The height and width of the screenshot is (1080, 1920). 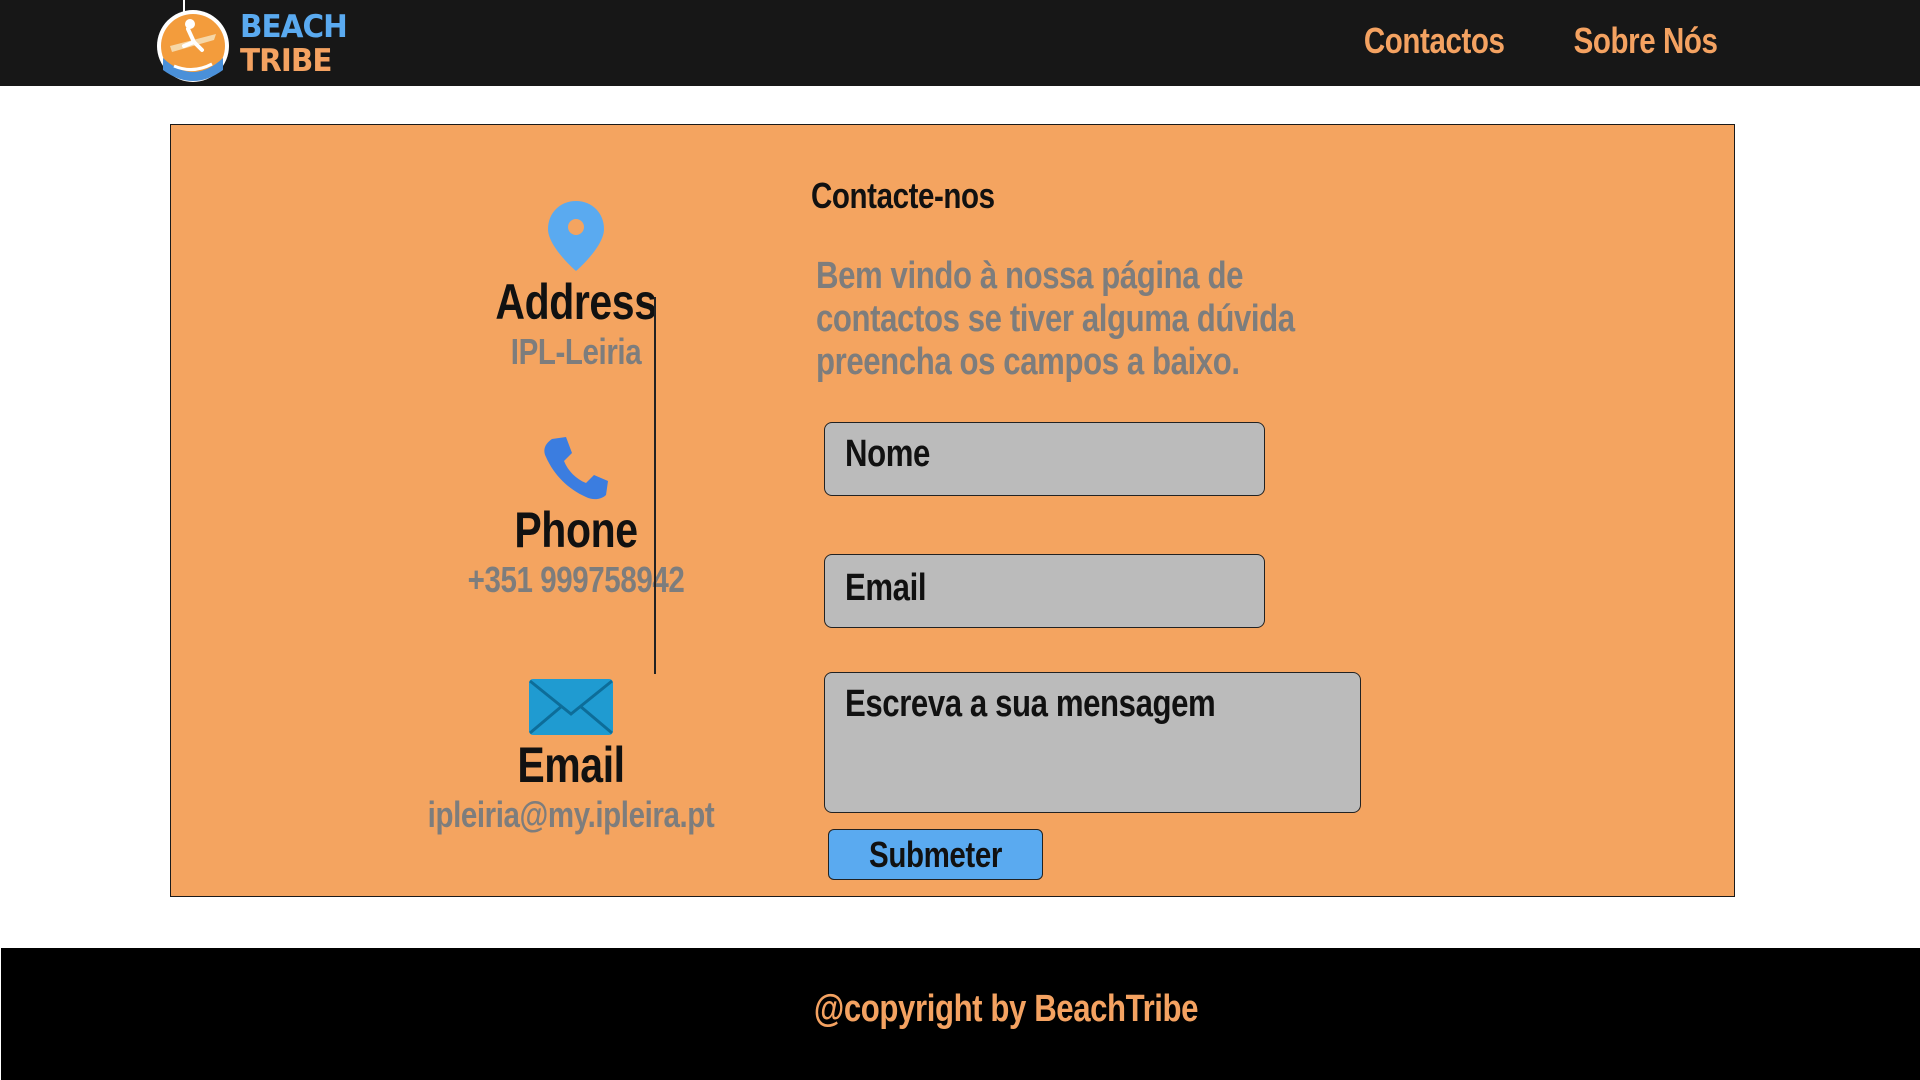 I want to click on map-pin-icon, so click(x=576, y=236).